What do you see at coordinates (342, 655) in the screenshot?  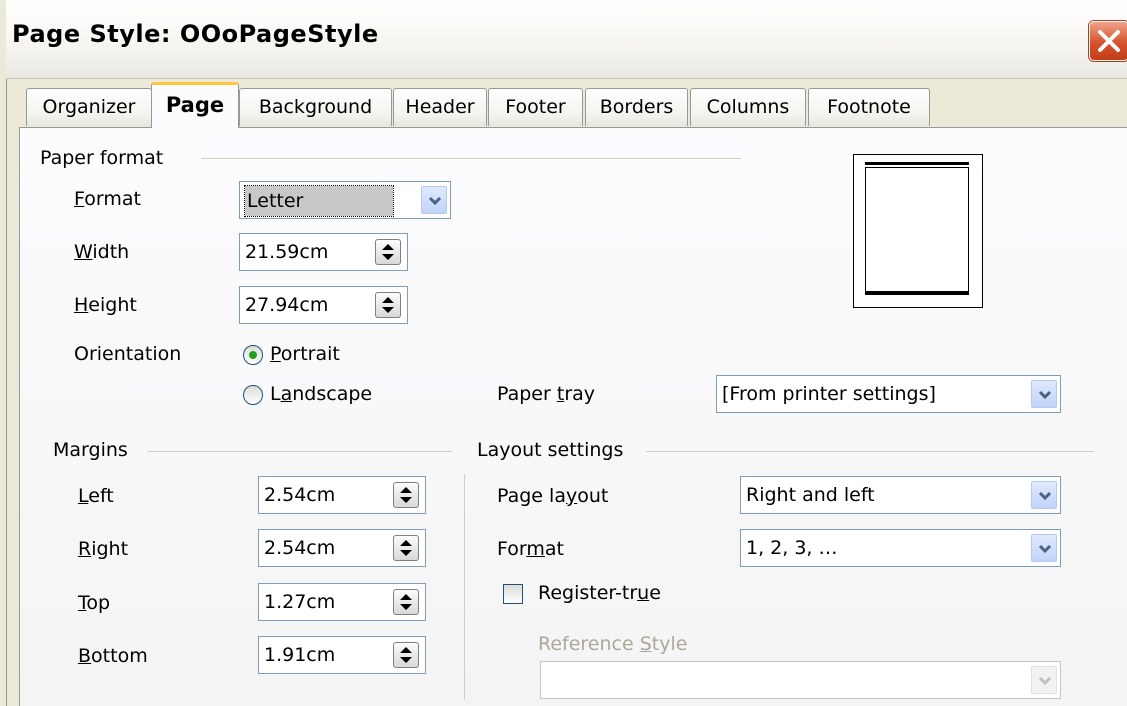 I see `bottom-margin-spinfield: 1.91cm` at bounding box center [342, 655].